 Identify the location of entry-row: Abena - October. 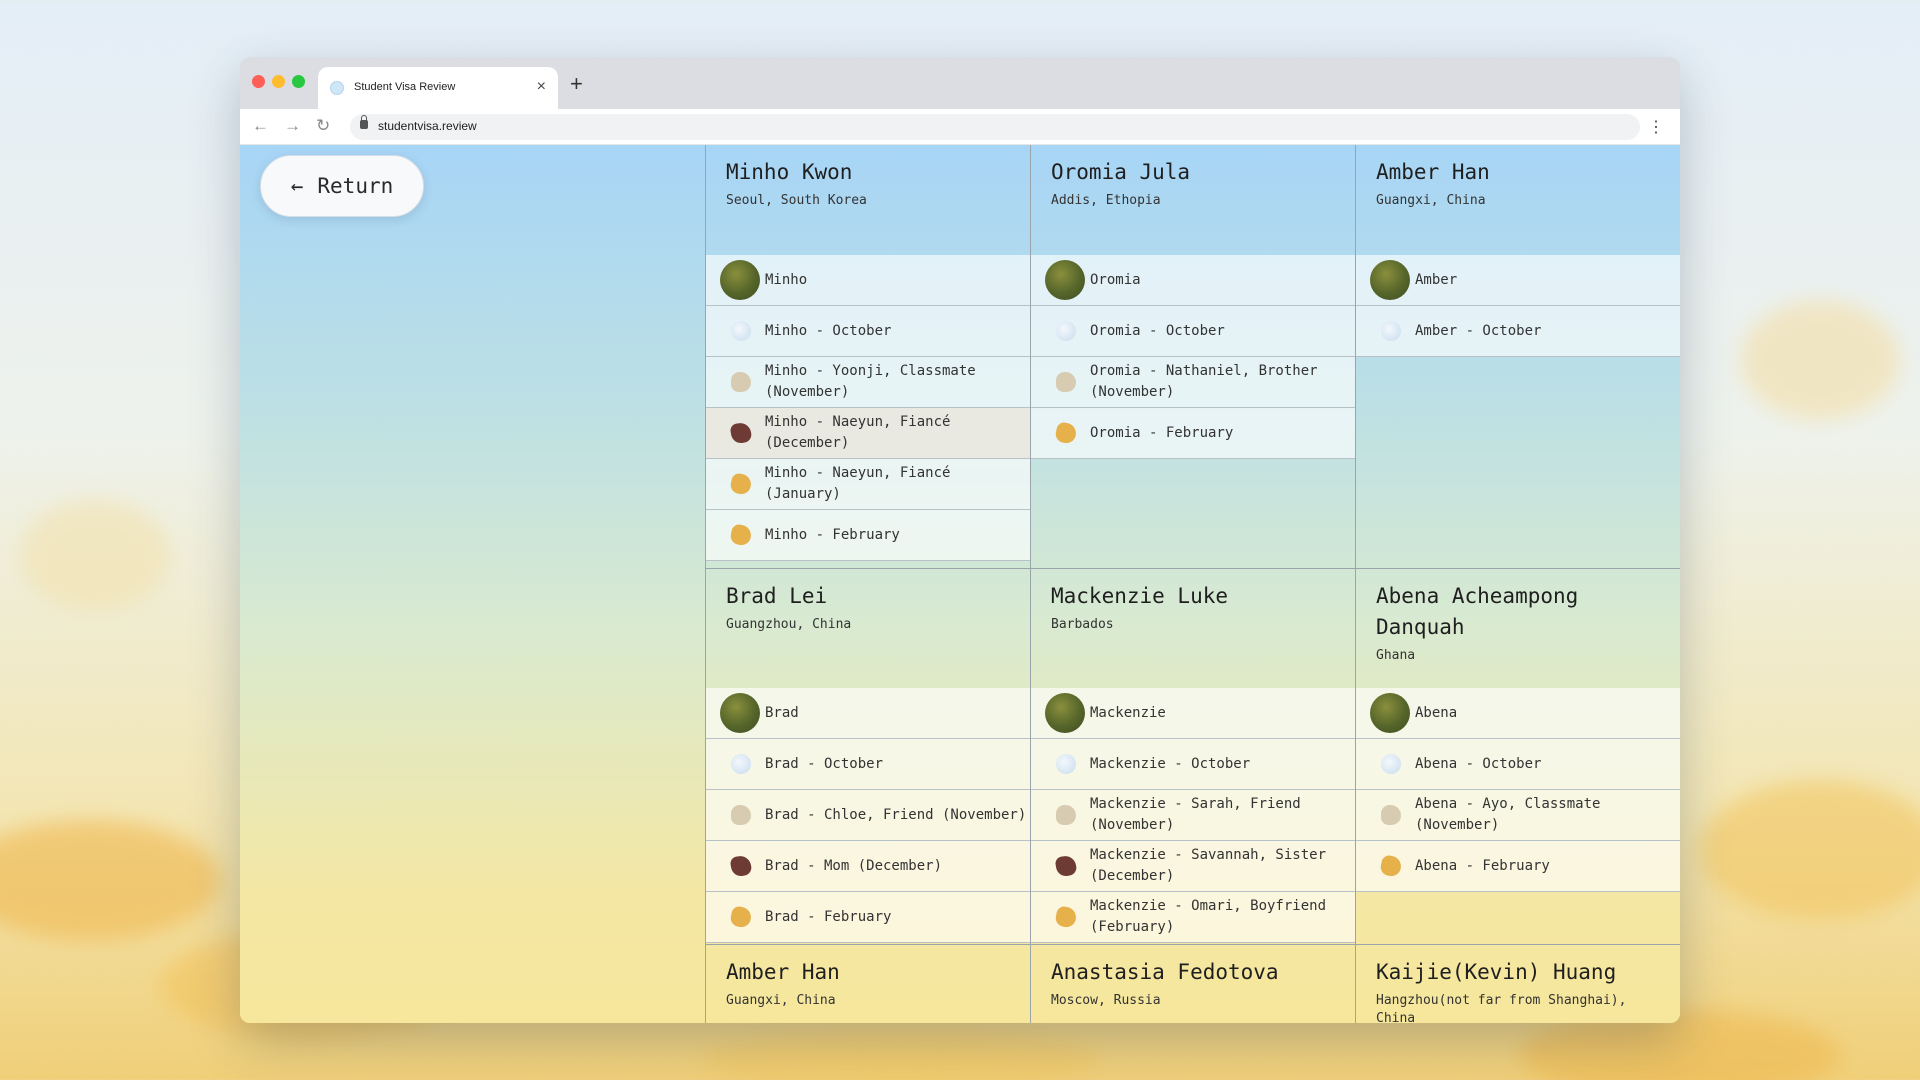
(1518, 764).